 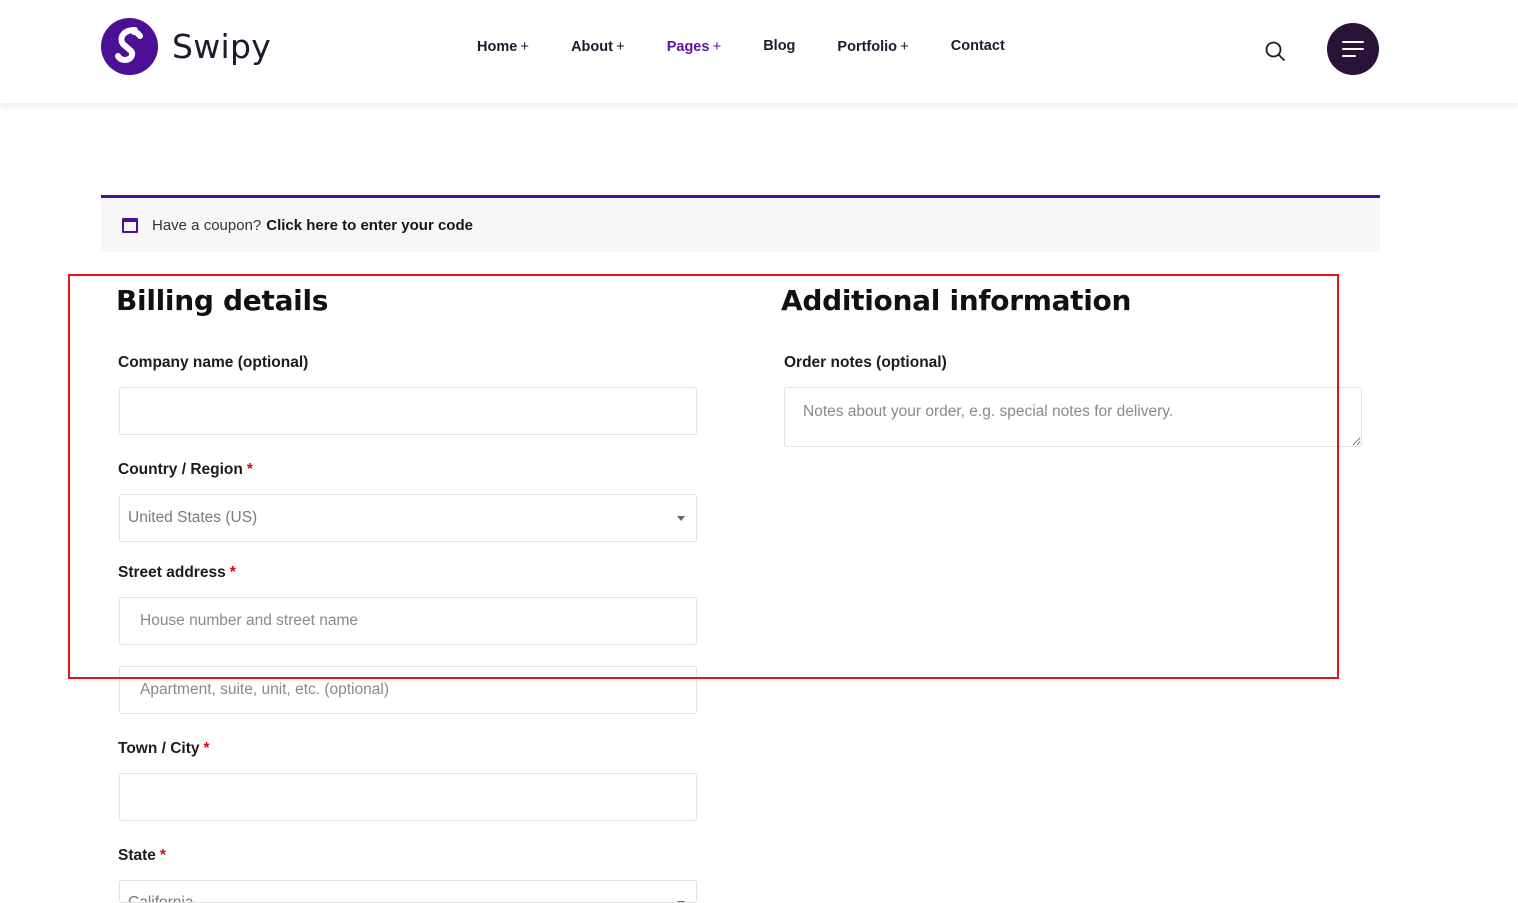 I want to click on brand-name: Swipy, so click(x=222, y=46).